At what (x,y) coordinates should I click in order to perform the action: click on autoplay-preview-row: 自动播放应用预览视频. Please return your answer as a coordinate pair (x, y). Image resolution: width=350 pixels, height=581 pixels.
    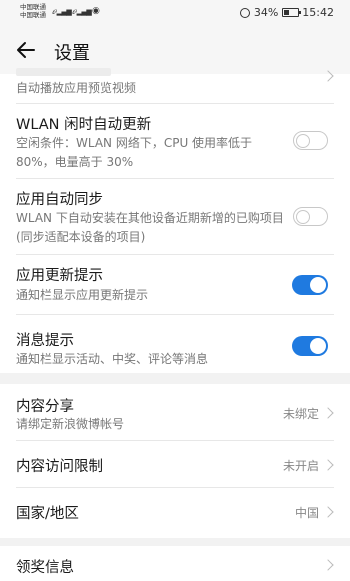
    Looking at the image, I should click on (175, 85).